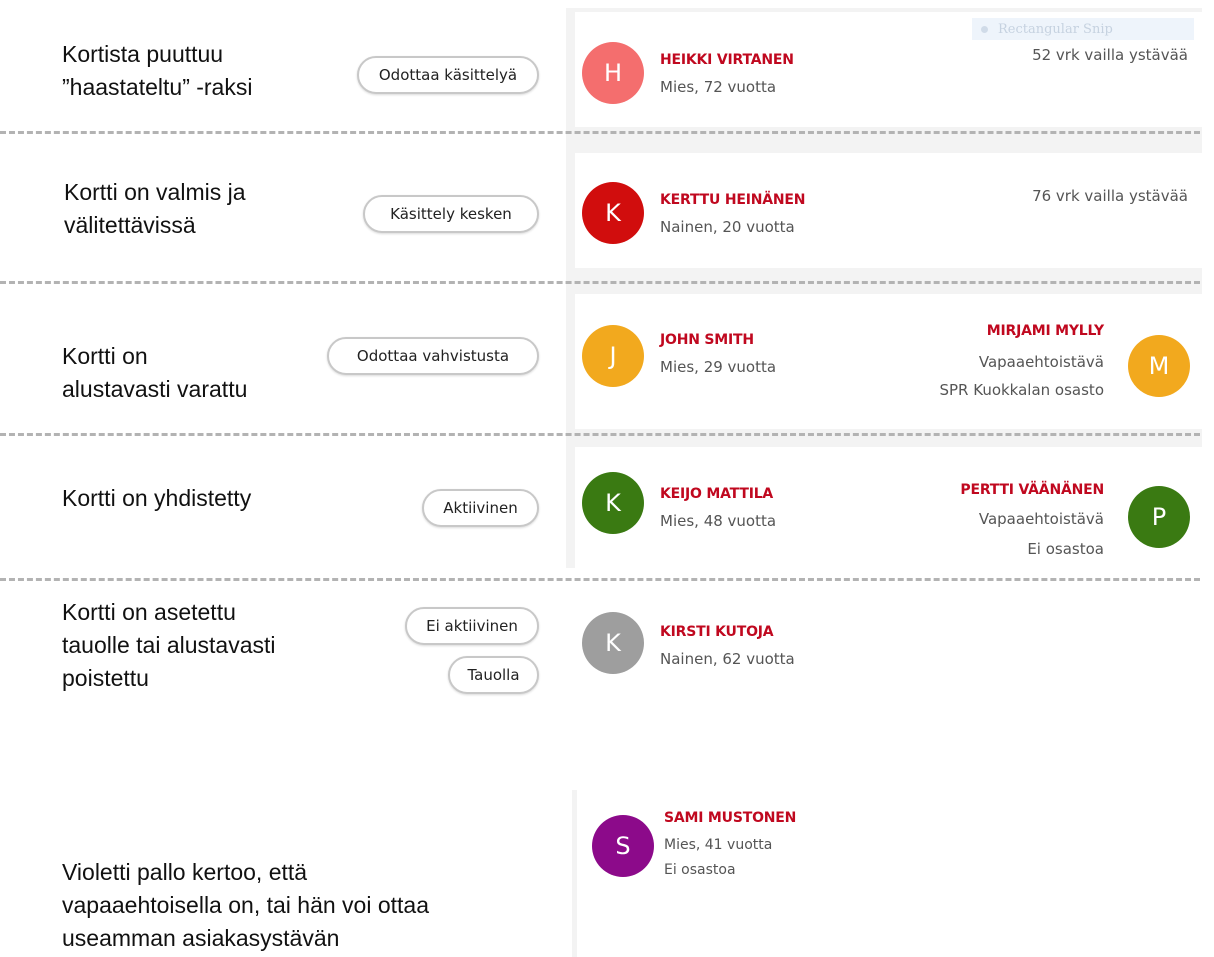 The image size is (1214, 957). What do you see at coordinates (480, 508) in the screenshot?
I see `status-badge-aktiivinen: Aktiivinen` at bounding box center [480, 508].